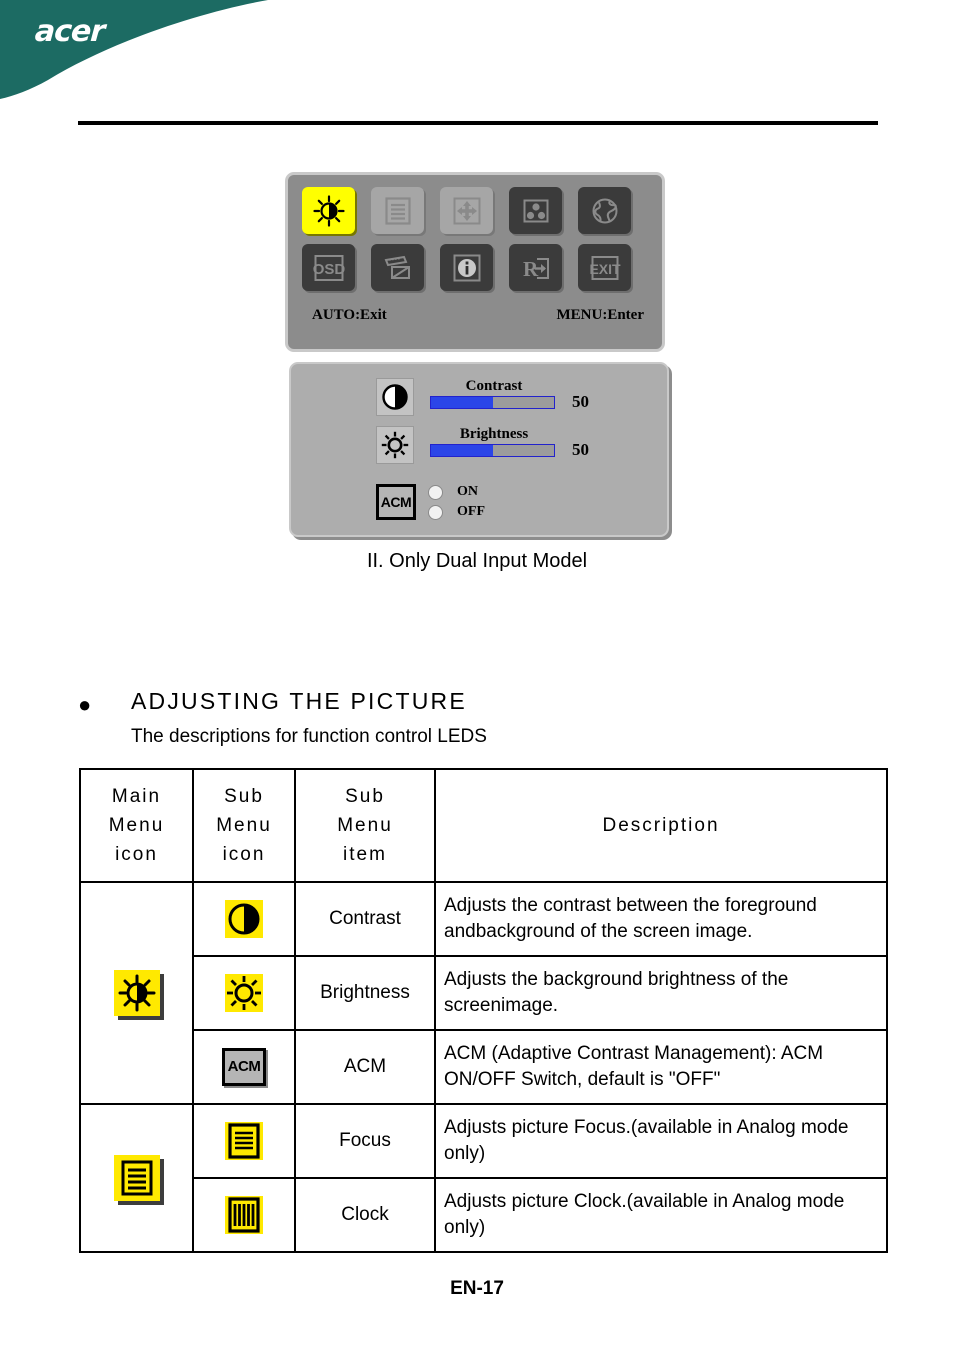 This screenshot has width=954, height=1355. I want to click on contrast-slider, so click(492, 402).